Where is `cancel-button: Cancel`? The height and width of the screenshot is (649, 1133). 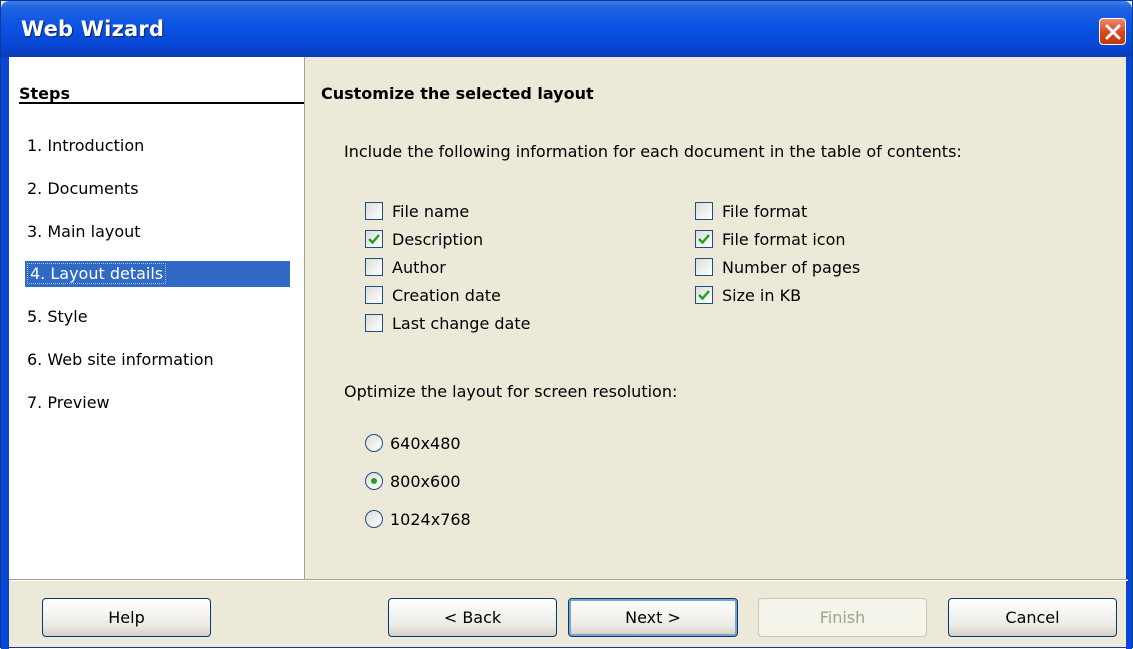 cancel-button: Cancel is located at coordinates (1032, 617).